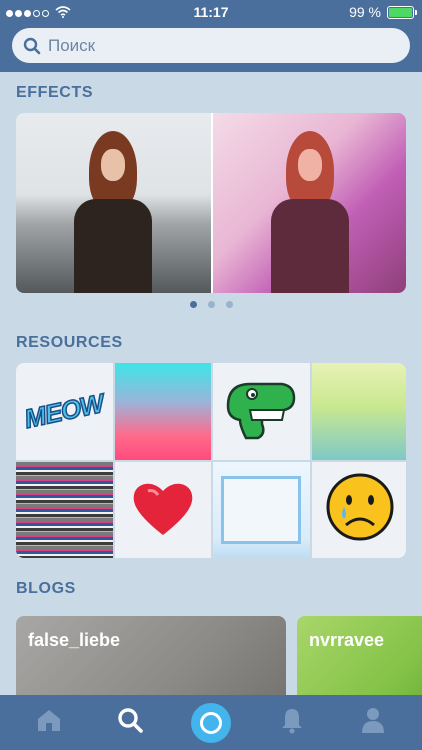 This screenshot has width=422, height=750. I want to click on resource-heart-sticker, so click(162, 509).